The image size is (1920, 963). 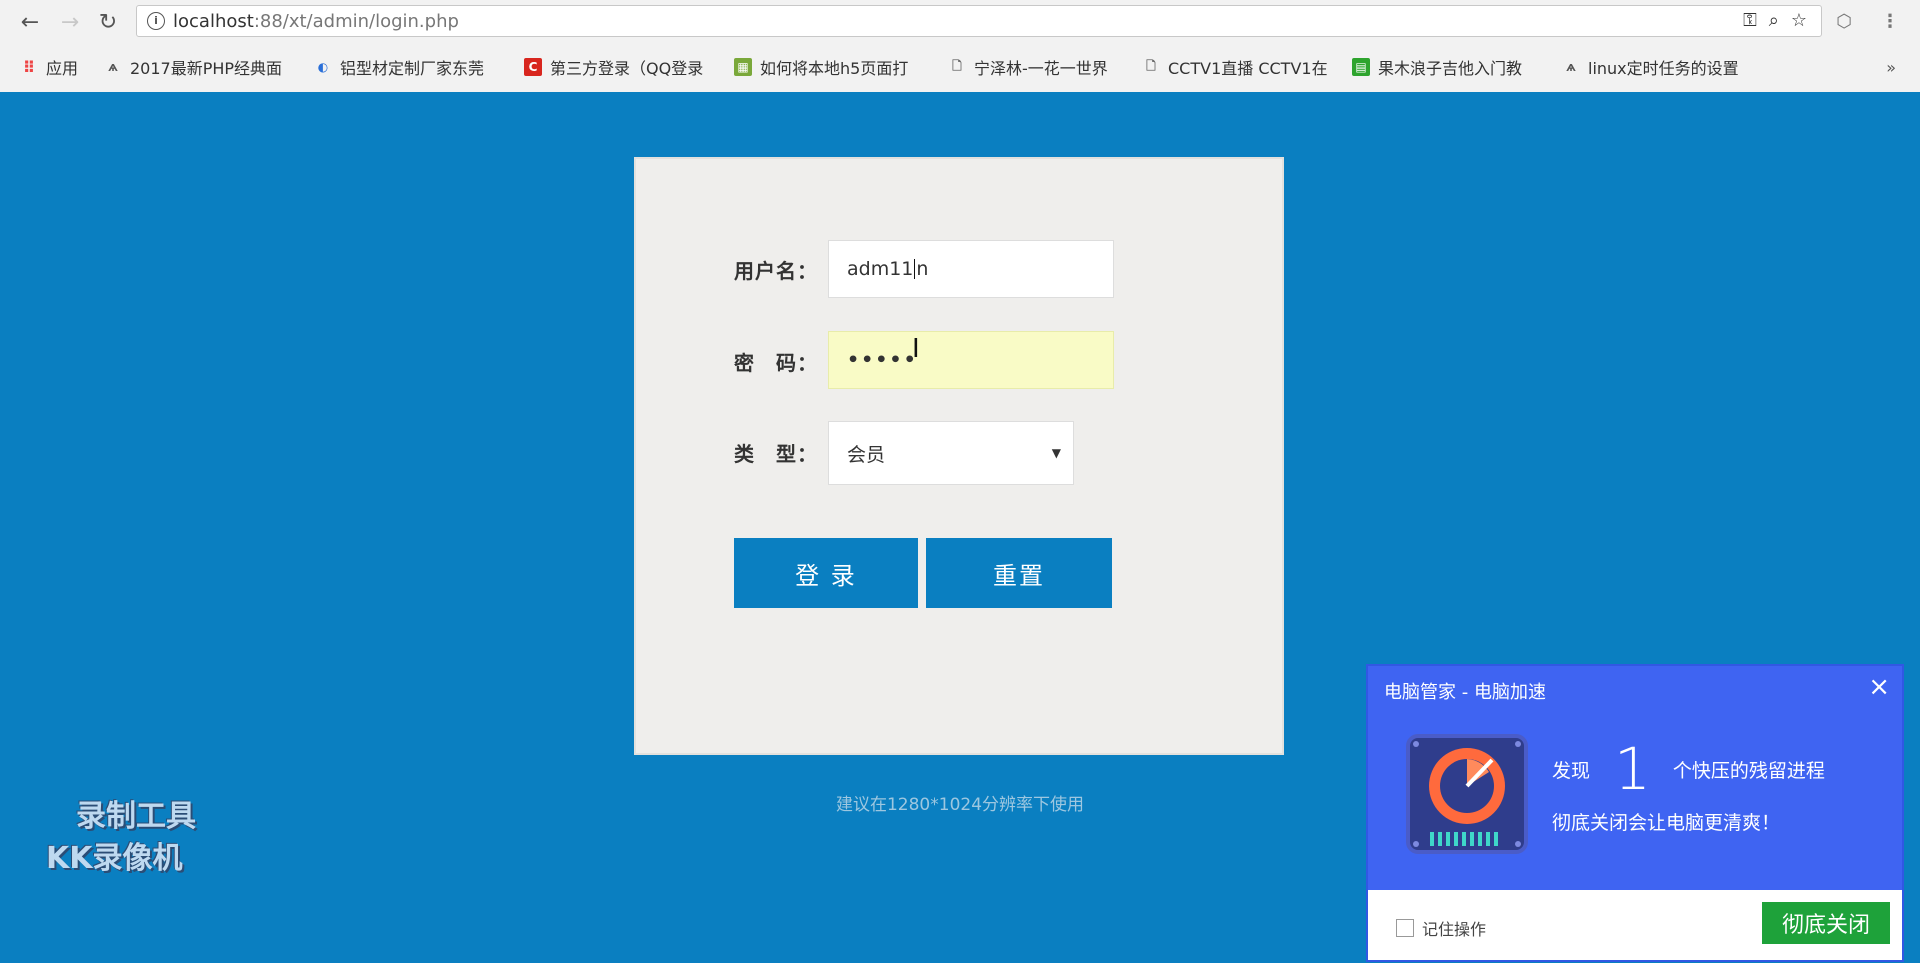 I want to click on recorder-watermark: 录制工具 KK录像机, so click(x=121, y=837).